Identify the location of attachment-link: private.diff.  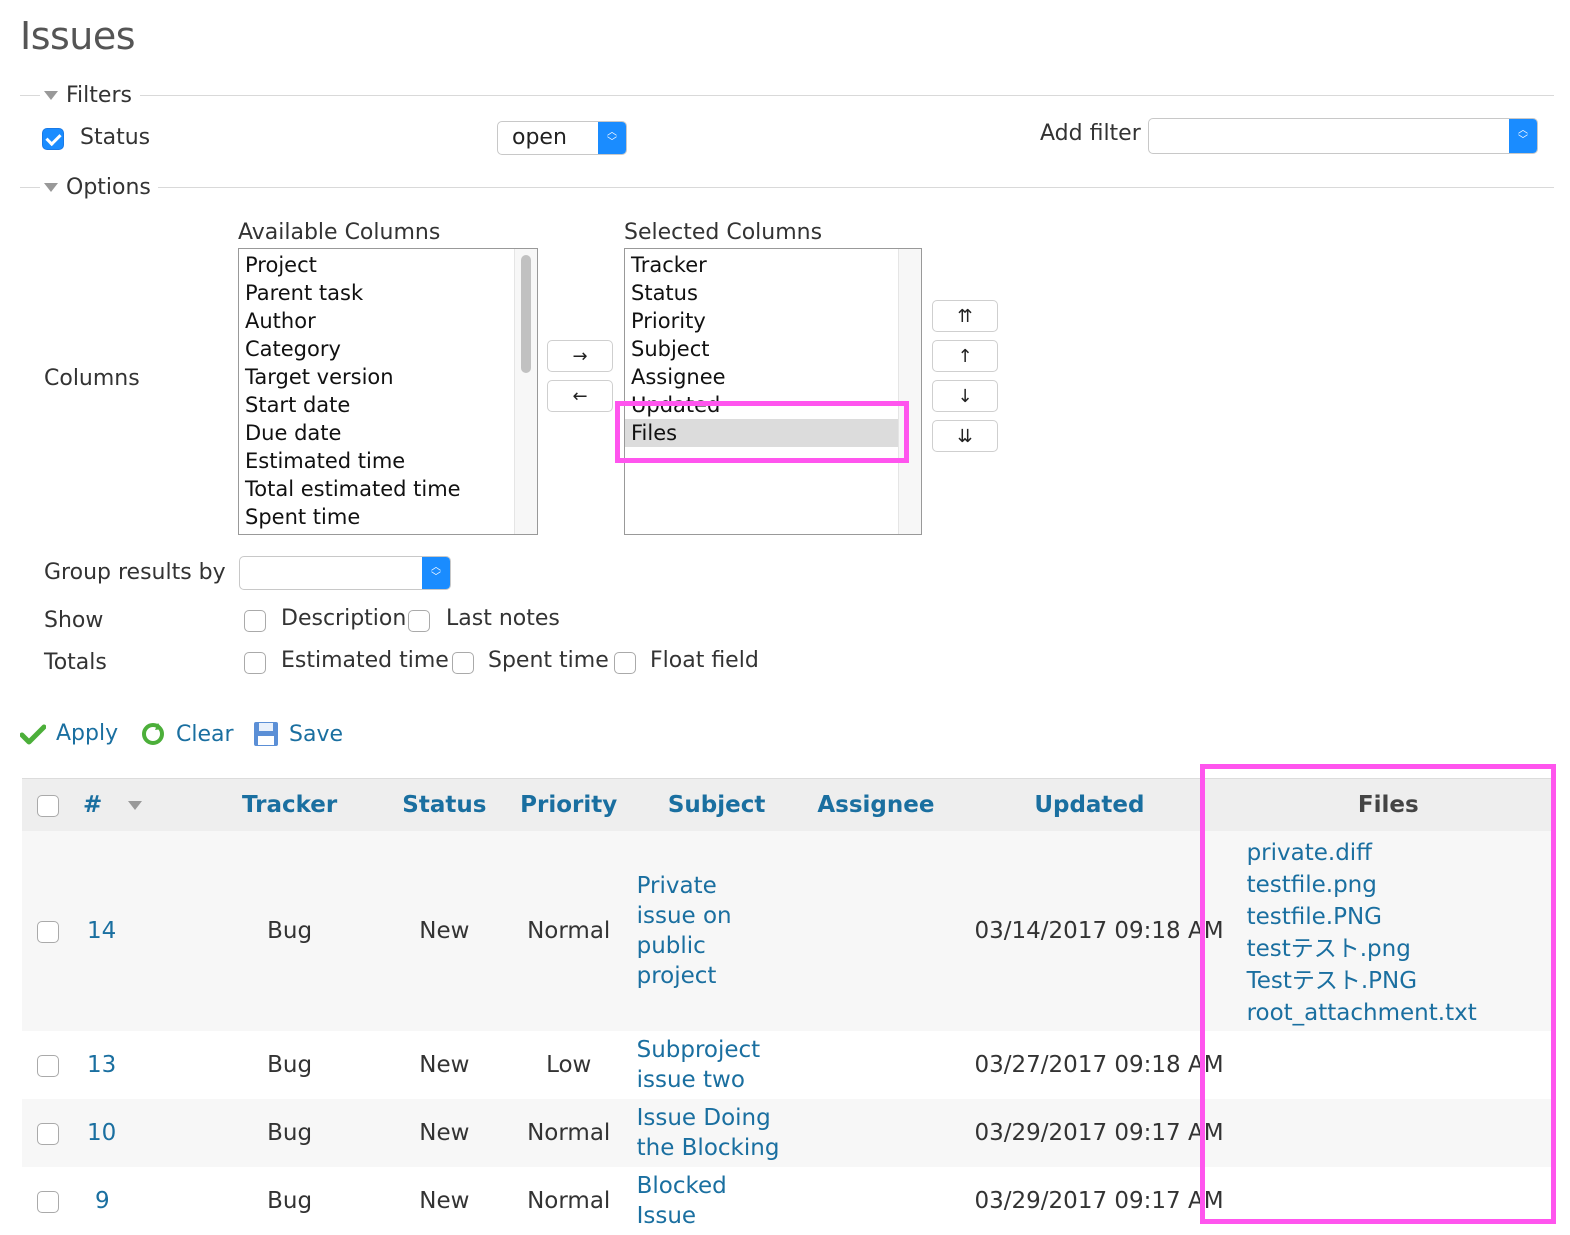
(1399, 853).